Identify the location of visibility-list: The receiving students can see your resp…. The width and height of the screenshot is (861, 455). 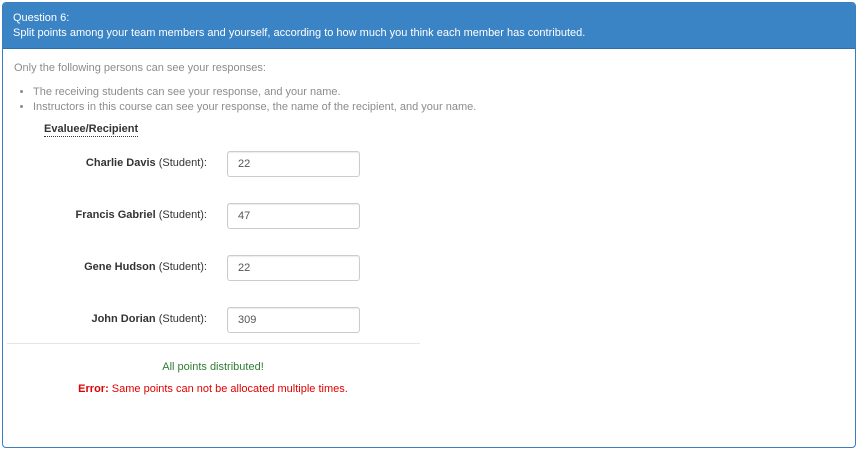
(245, 100).